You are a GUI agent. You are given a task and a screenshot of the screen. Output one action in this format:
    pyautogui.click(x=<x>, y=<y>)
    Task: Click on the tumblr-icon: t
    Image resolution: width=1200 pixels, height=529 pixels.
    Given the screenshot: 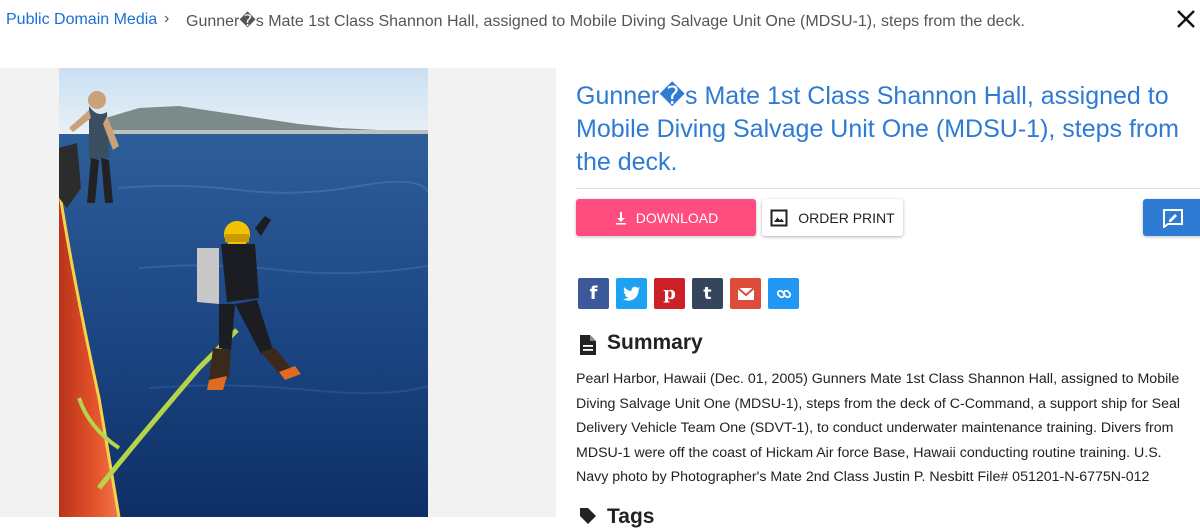 What is the action you would take?
    pyautogui.click(x=707, y=293)
    